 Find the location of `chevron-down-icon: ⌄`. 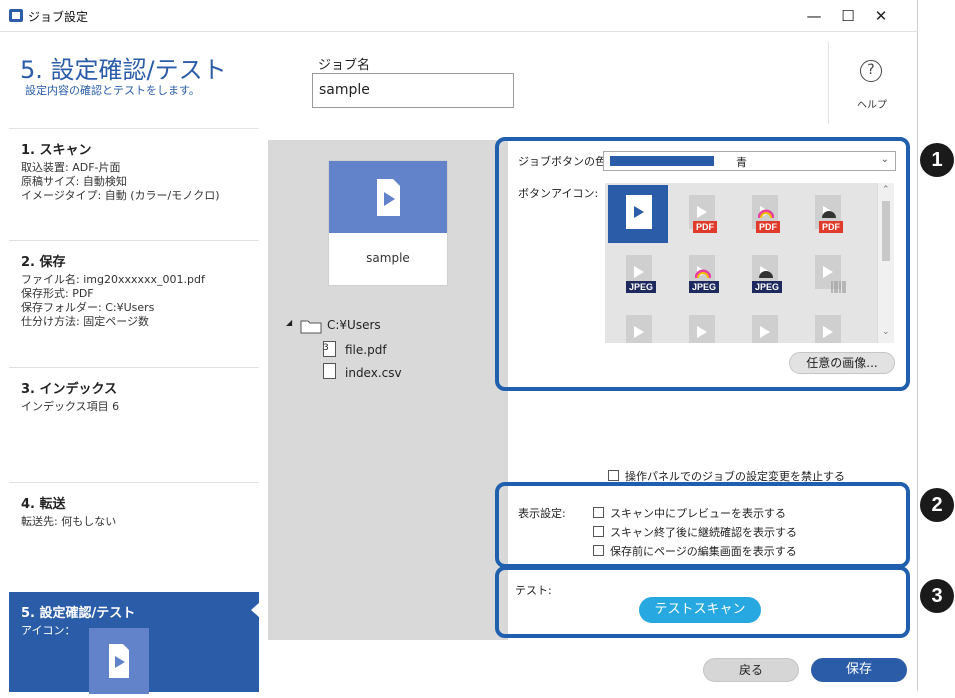

chevron-down-icon: ⌄ is located at coordinates (884, 159).